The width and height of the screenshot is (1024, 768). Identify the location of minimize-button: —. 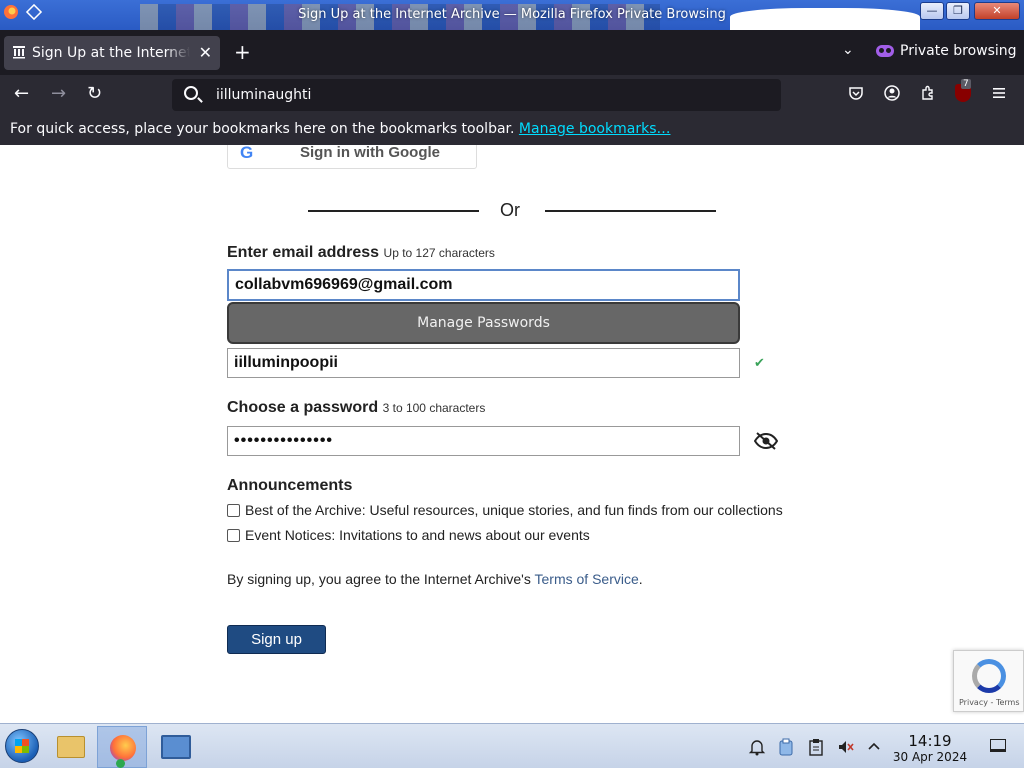
(932, 11).